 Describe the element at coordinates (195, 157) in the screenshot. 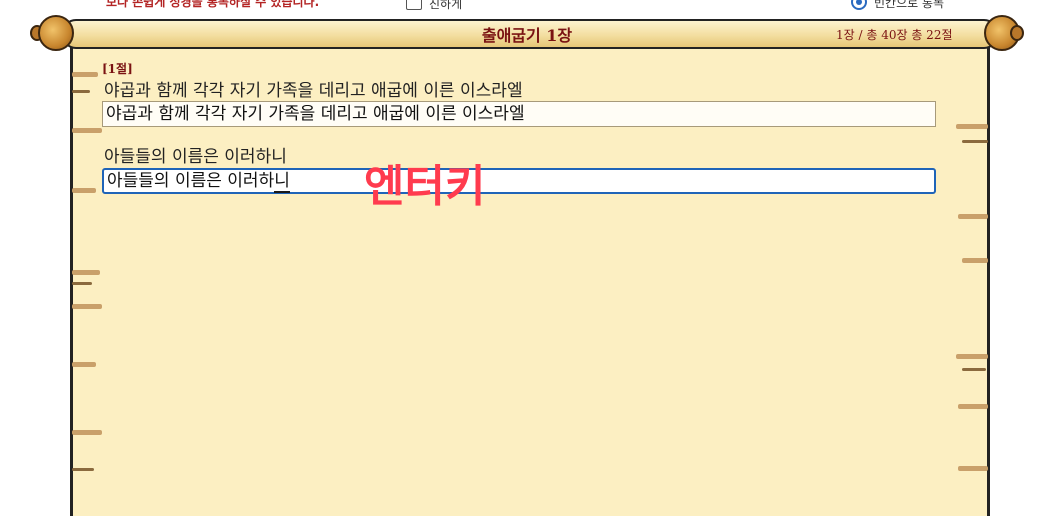

I see `verse-reference-line-2: 아들들의 이름은 이러하니` at that location.